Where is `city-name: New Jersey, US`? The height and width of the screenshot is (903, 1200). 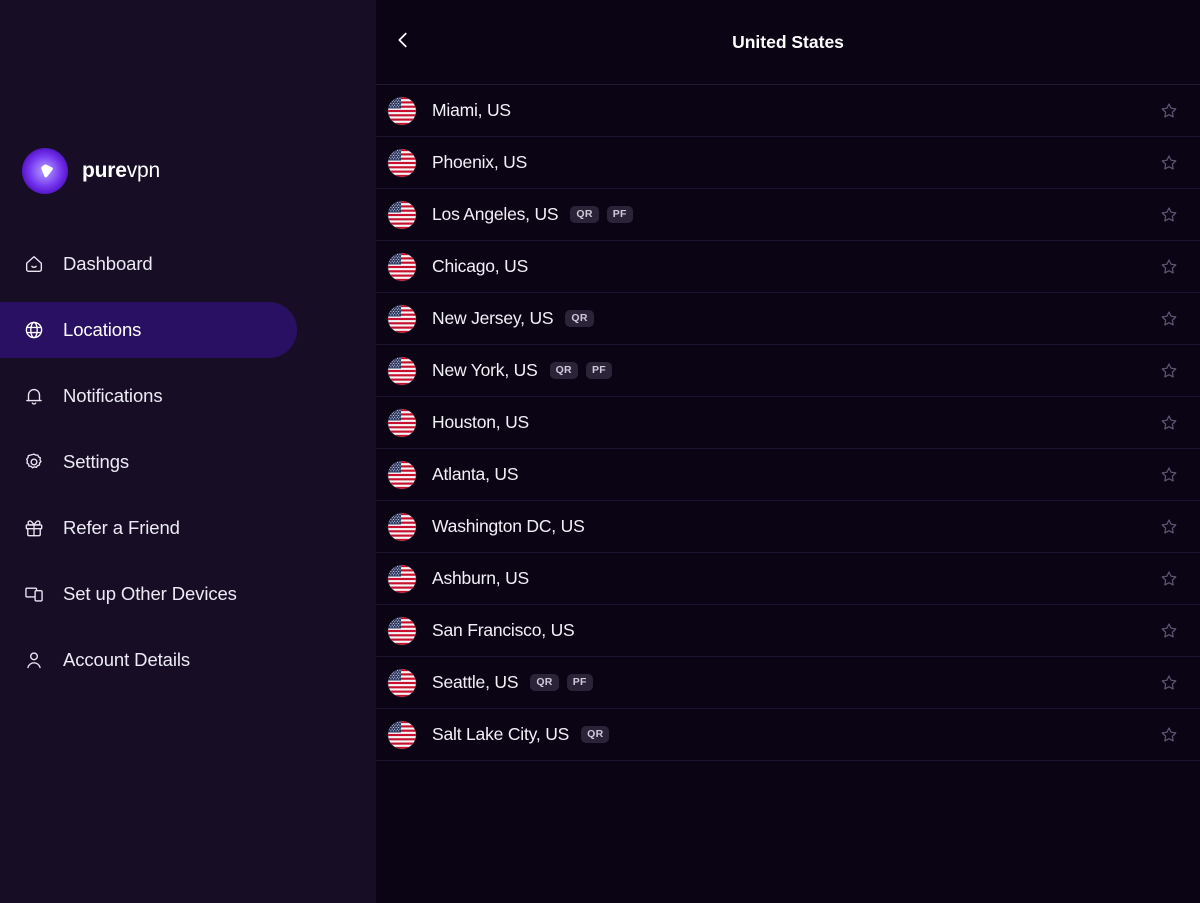
city-name: New Jersey, US is located at coordinates (493, 318).